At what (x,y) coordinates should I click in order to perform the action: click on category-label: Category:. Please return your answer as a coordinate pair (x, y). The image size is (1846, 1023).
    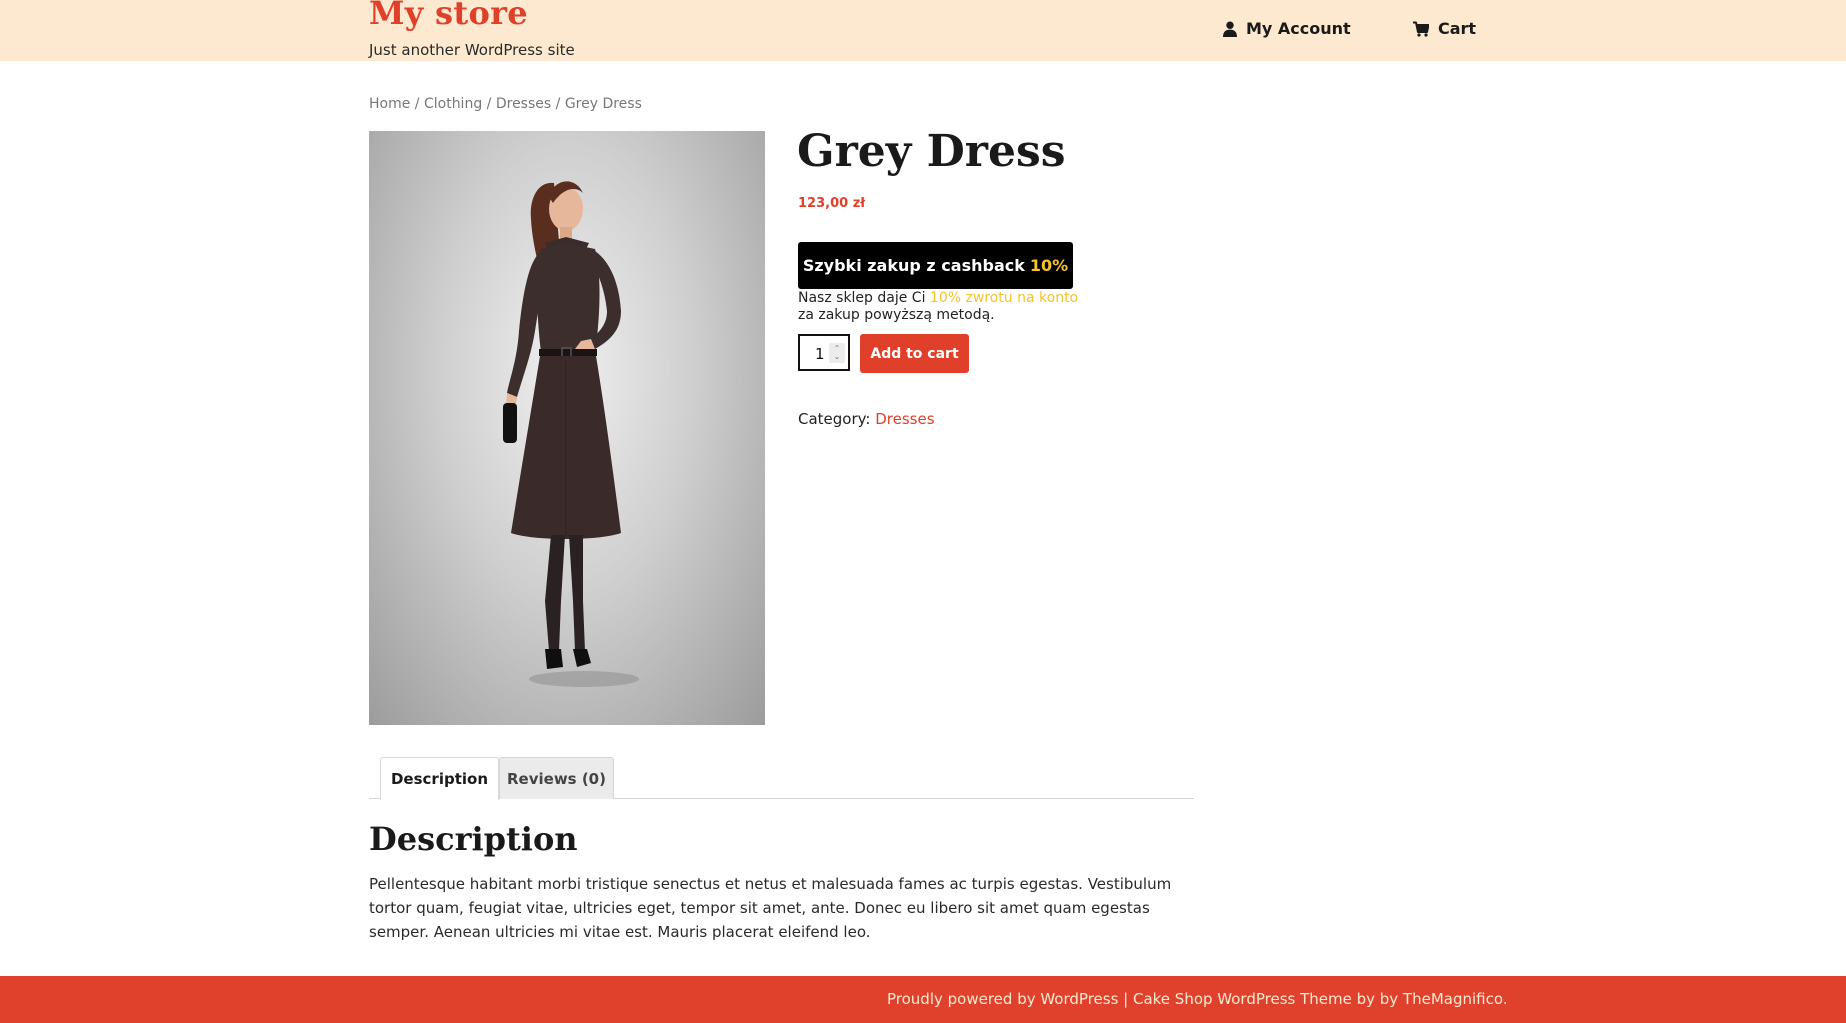
    Looking at the image, I should click on (837, 419).